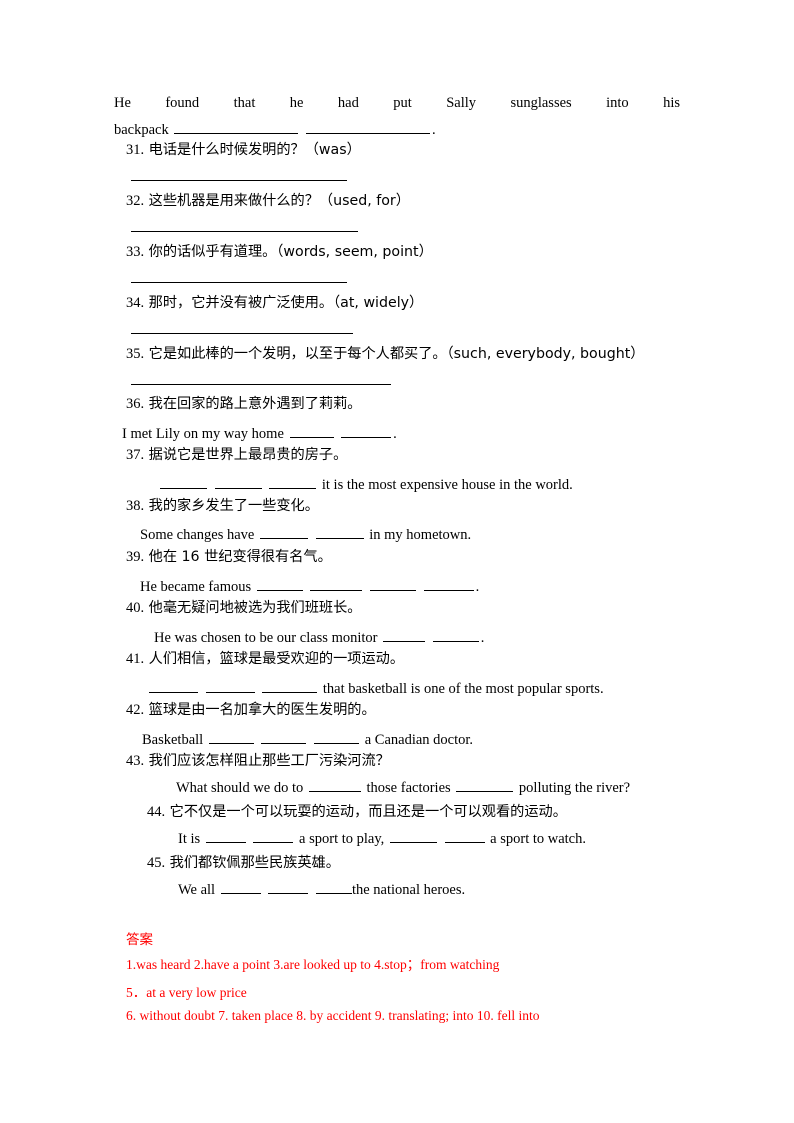  I want to click on sentence-middle: those factories, so click(408, 787).